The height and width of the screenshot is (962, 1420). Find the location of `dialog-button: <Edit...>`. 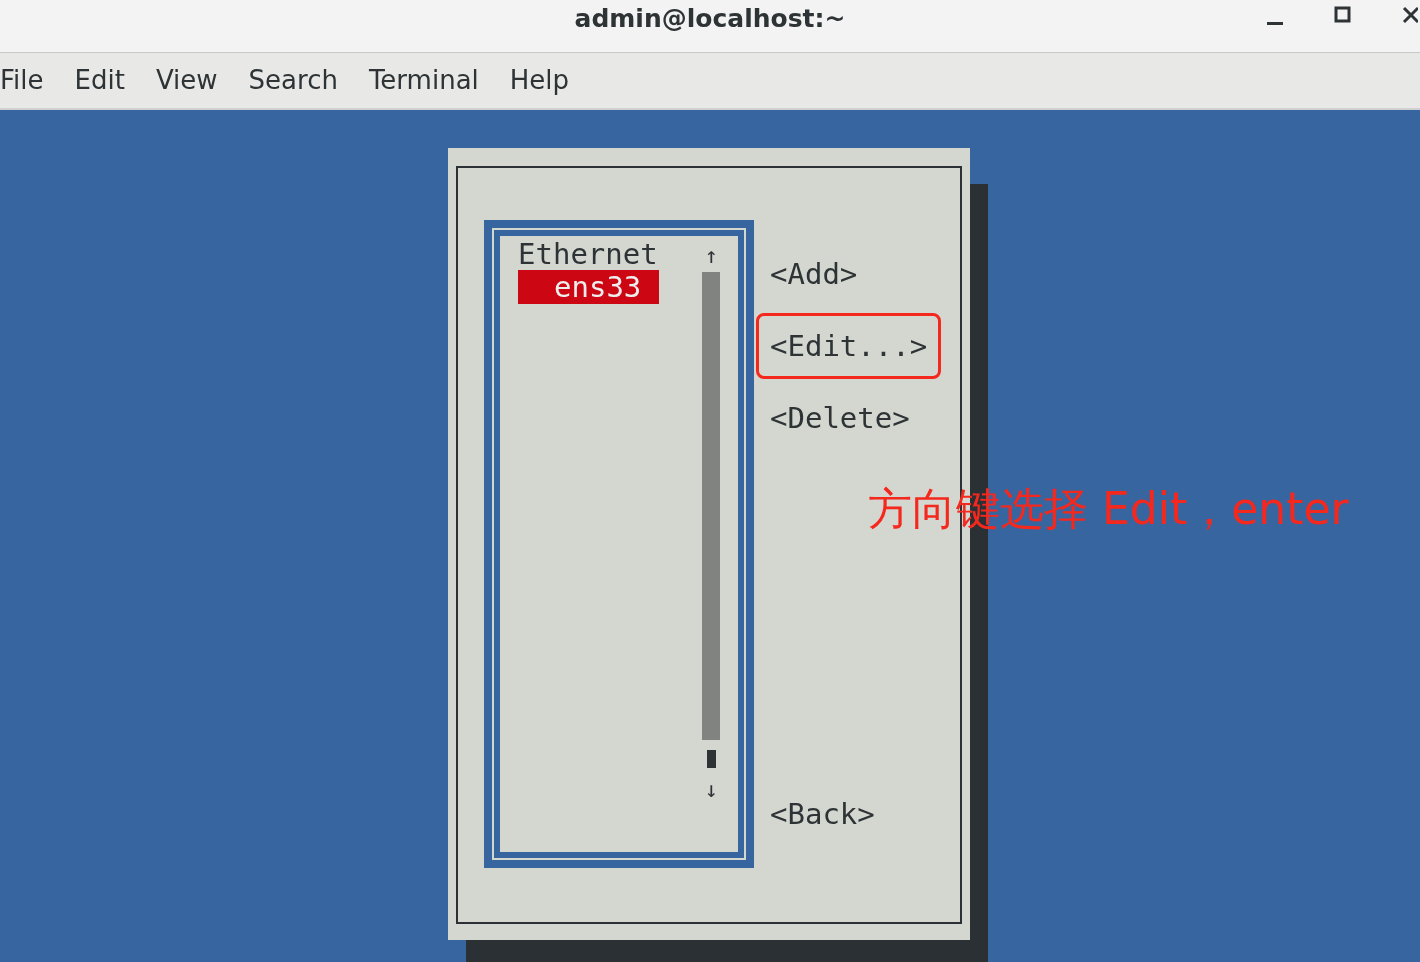

dialog-button: <Edit...> is located at coordinates (849, 346).